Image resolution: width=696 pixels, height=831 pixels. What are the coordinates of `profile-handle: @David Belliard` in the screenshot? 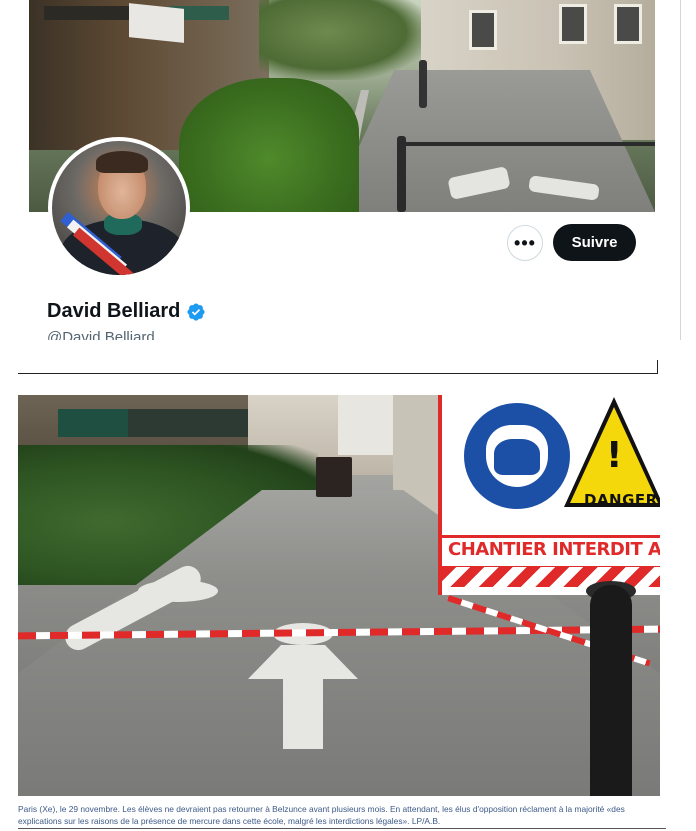 It's located at (101, 334).